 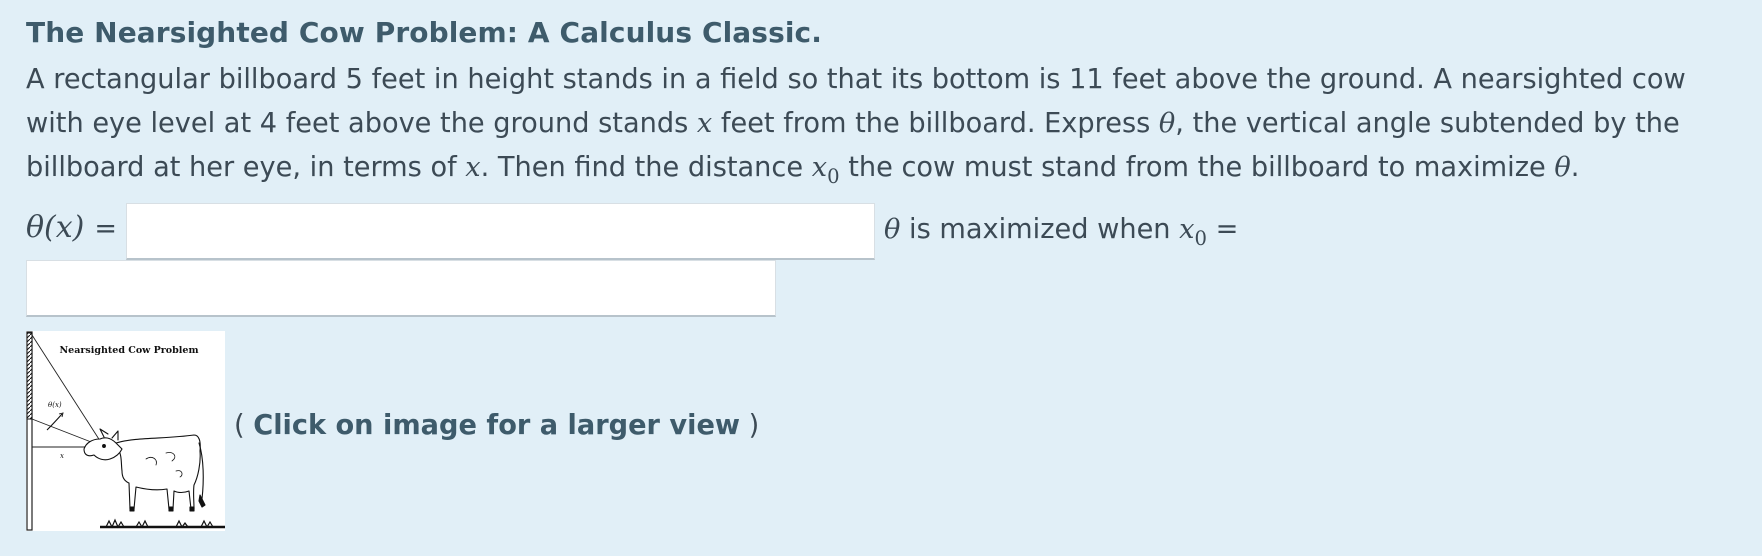 I want to click on x0-symbol: x0, so click(x=1193, y=232).